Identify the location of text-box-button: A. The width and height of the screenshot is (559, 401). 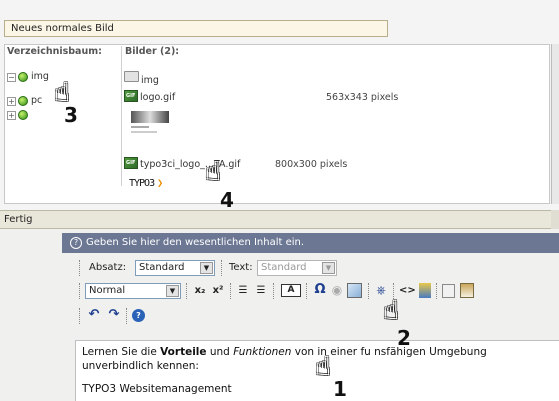
(291, 290).